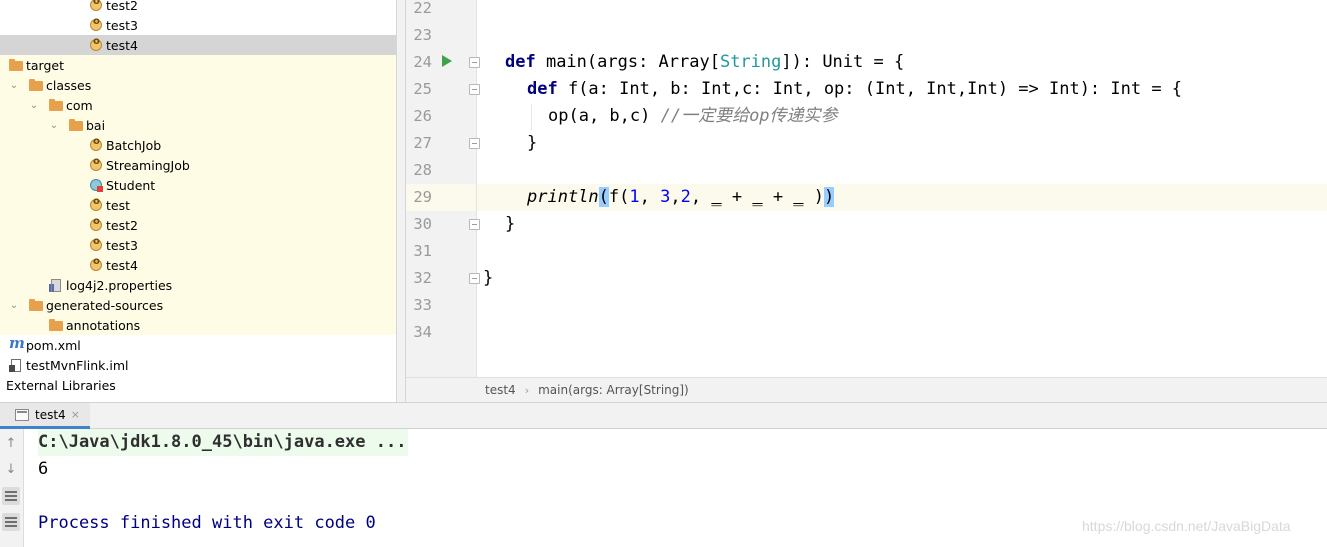  I want to click on line-number: 23, so click(422, 35).